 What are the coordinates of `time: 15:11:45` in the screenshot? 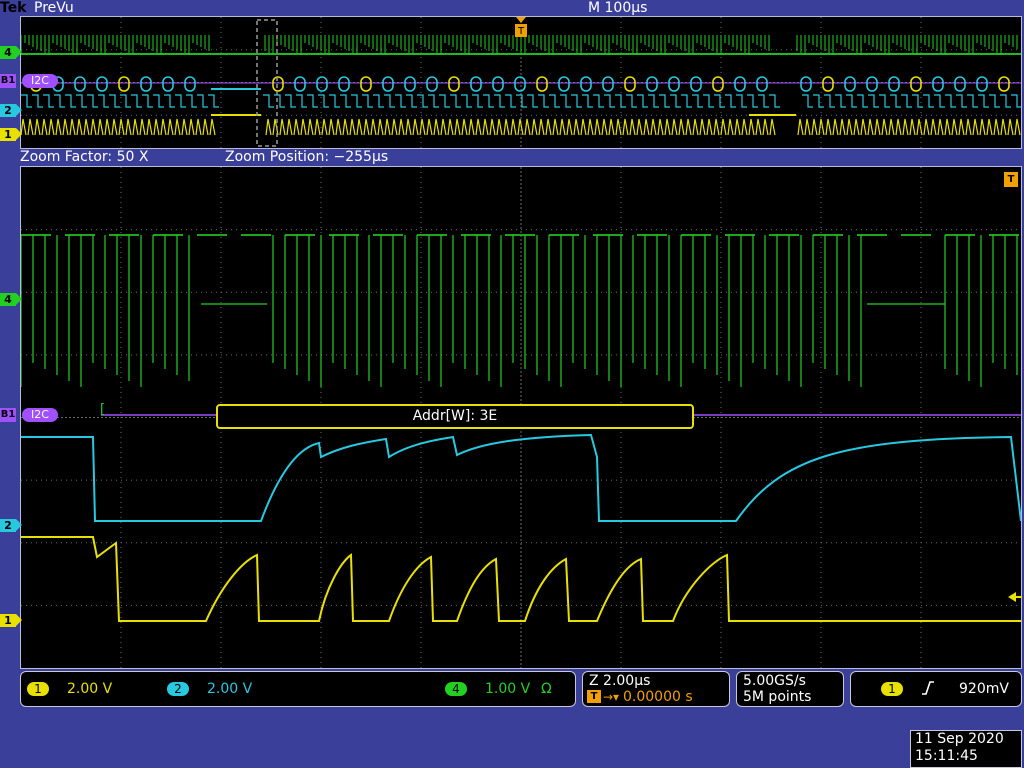 It's located at (946, 756).